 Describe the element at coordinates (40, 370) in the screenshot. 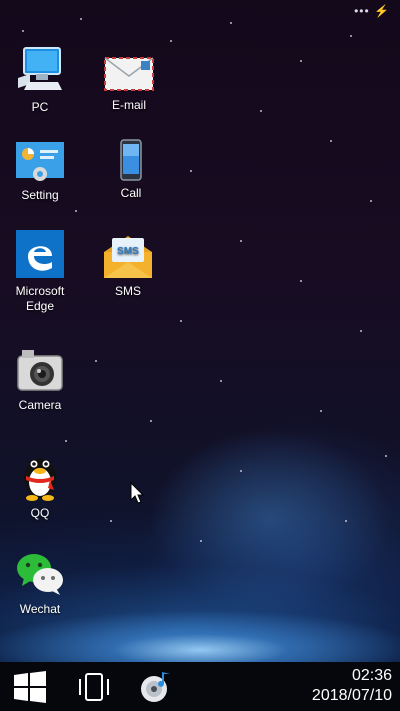

I see `camera-icon` at that location.